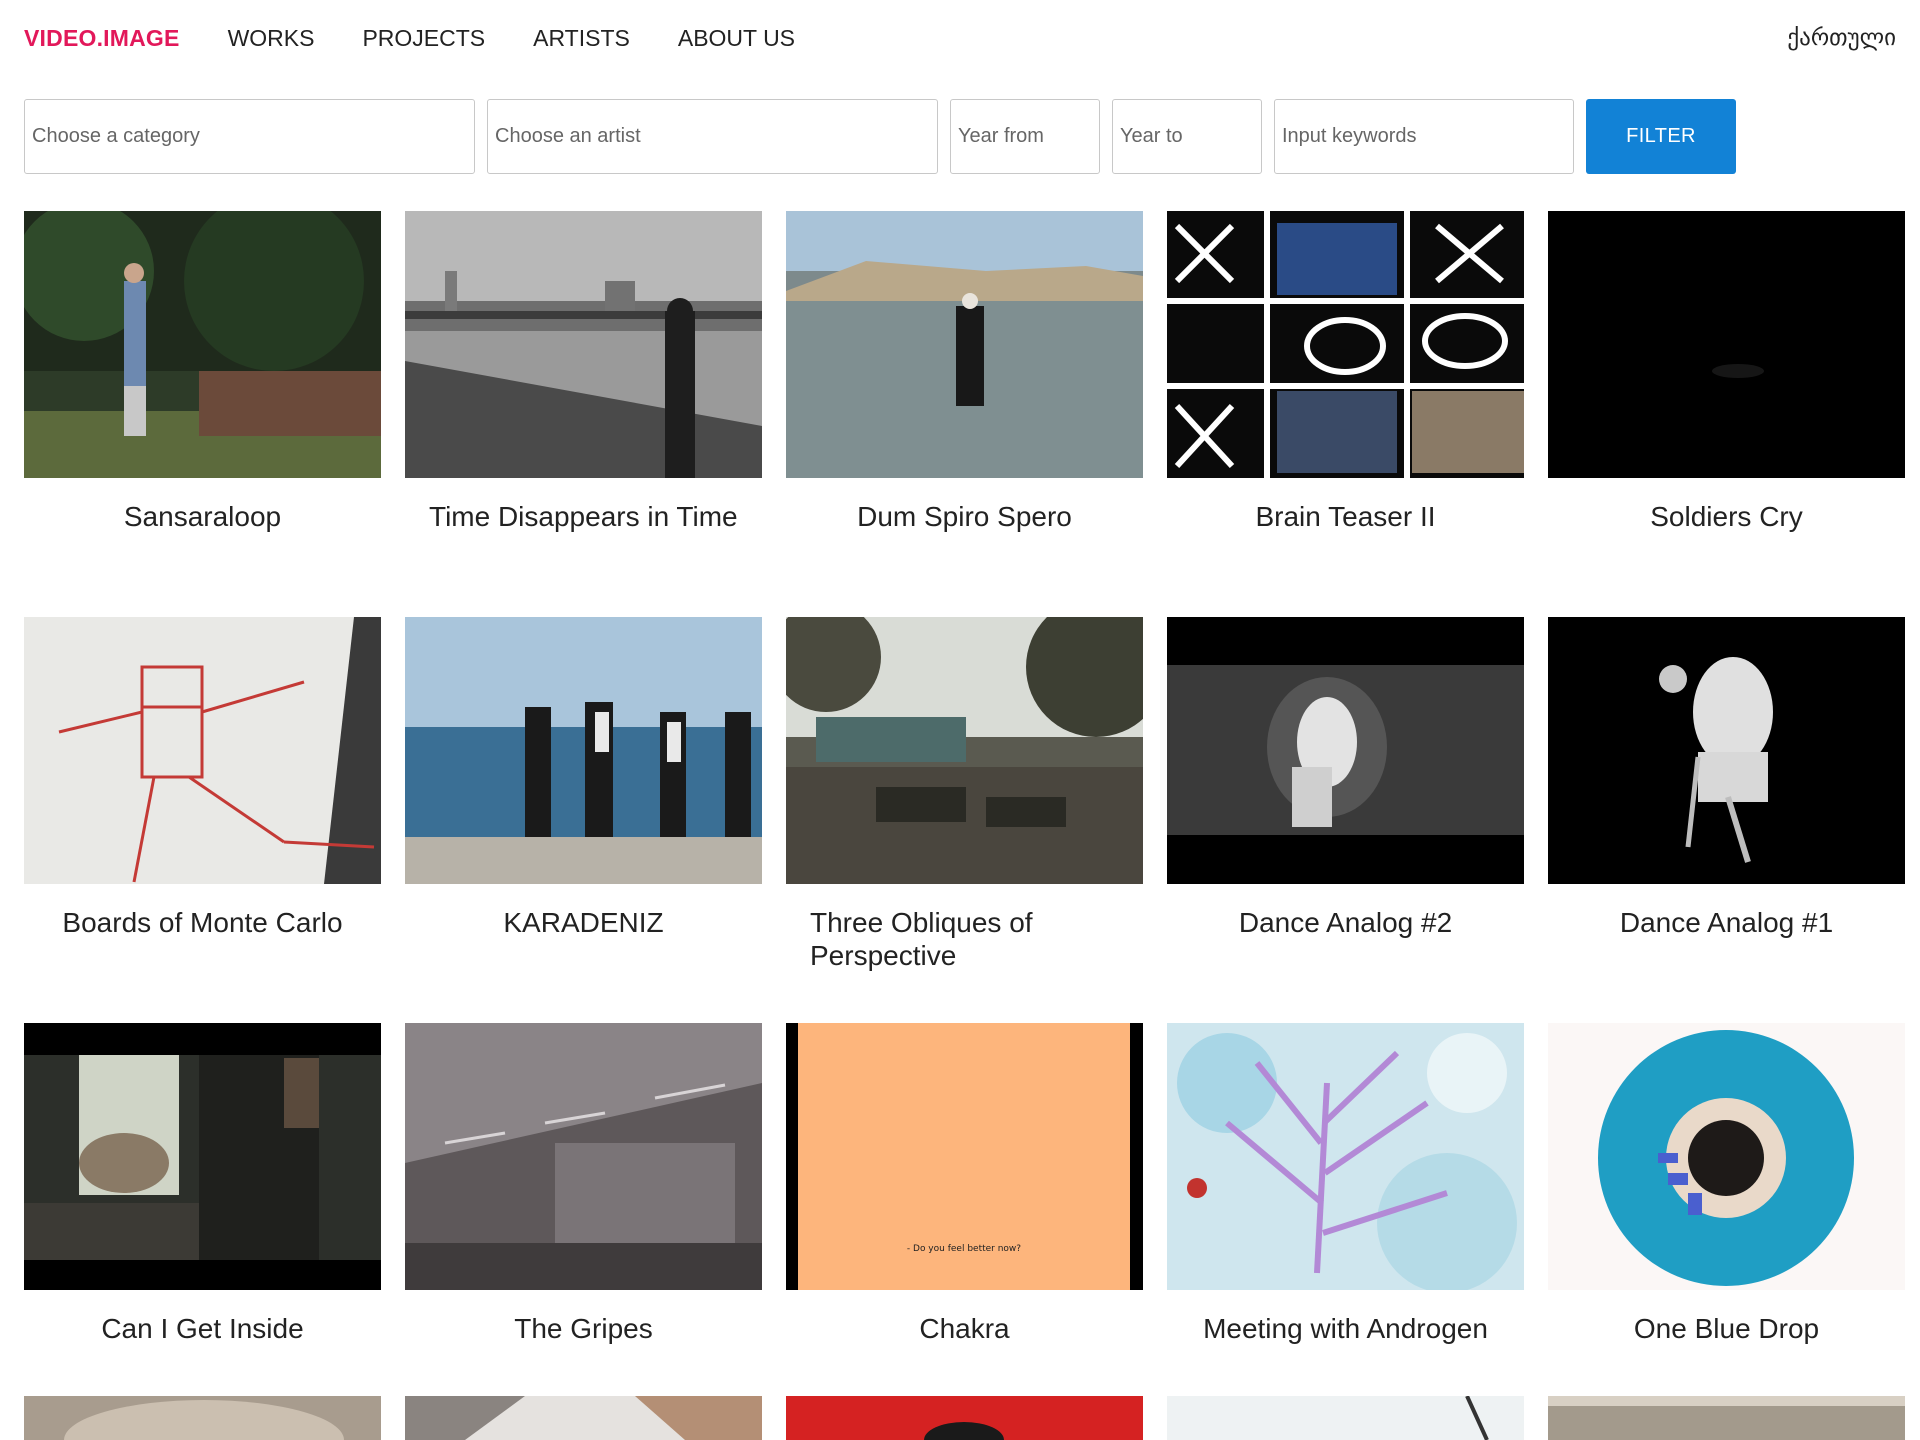  I want to click on work-card: Boards of Monte Carlo, so click(202, 820).